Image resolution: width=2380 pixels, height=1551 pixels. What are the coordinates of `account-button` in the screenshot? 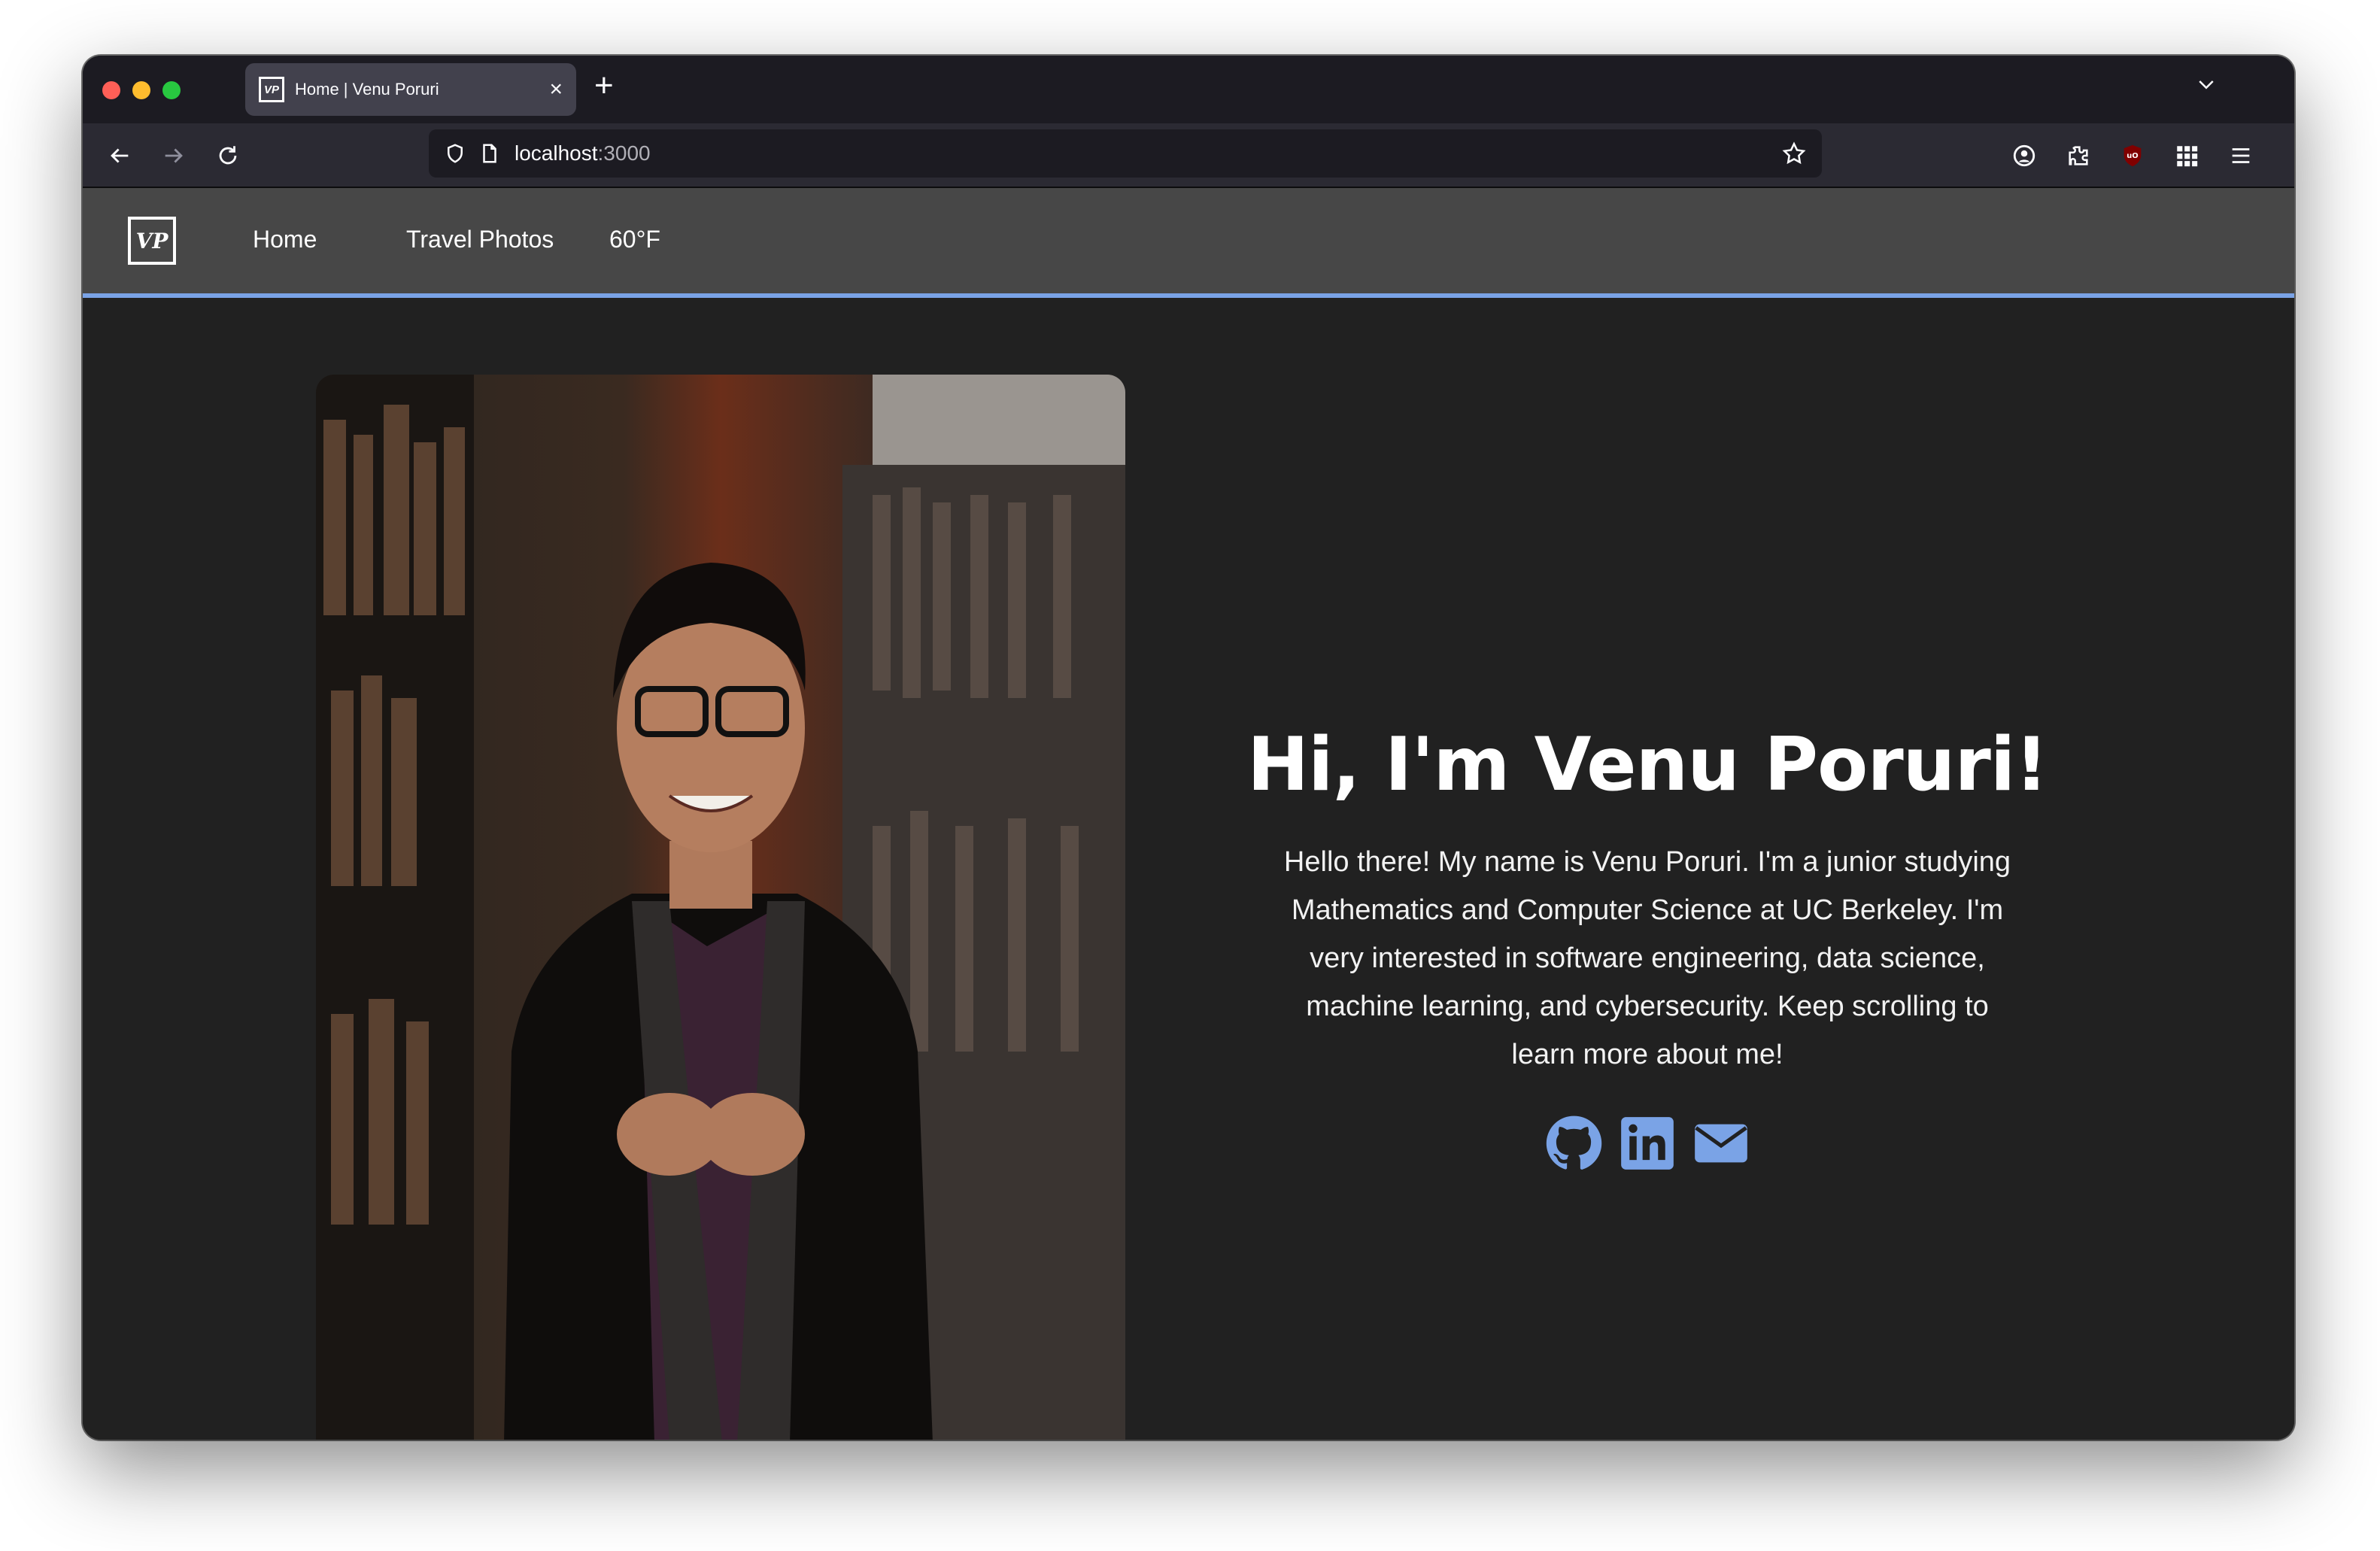 It's located at (2024, 156).